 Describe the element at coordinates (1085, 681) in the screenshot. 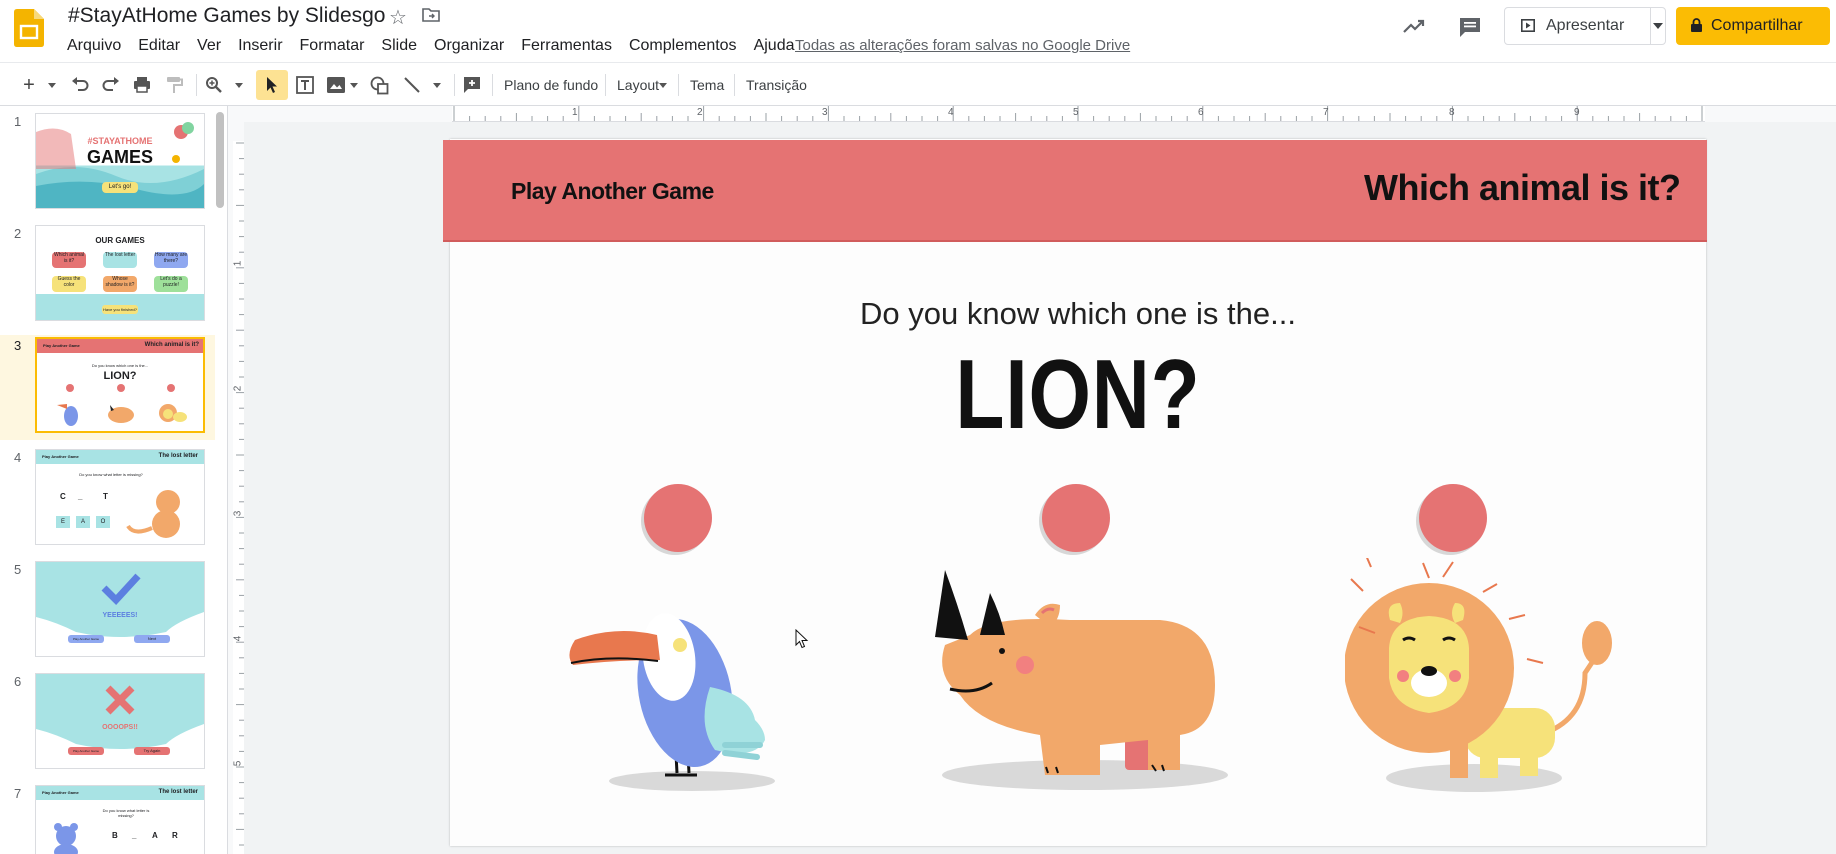

I see `rhino-illustration` at that location.